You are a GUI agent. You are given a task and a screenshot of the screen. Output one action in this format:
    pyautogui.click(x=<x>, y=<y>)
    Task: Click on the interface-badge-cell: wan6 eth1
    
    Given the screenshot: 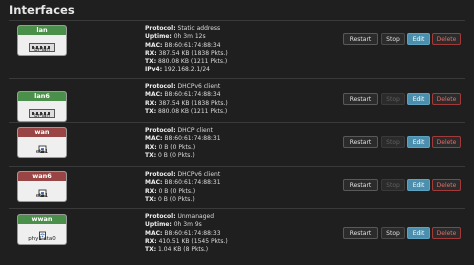 What is the action you would take?
    pyautogui.click(x=77, y=187)
    